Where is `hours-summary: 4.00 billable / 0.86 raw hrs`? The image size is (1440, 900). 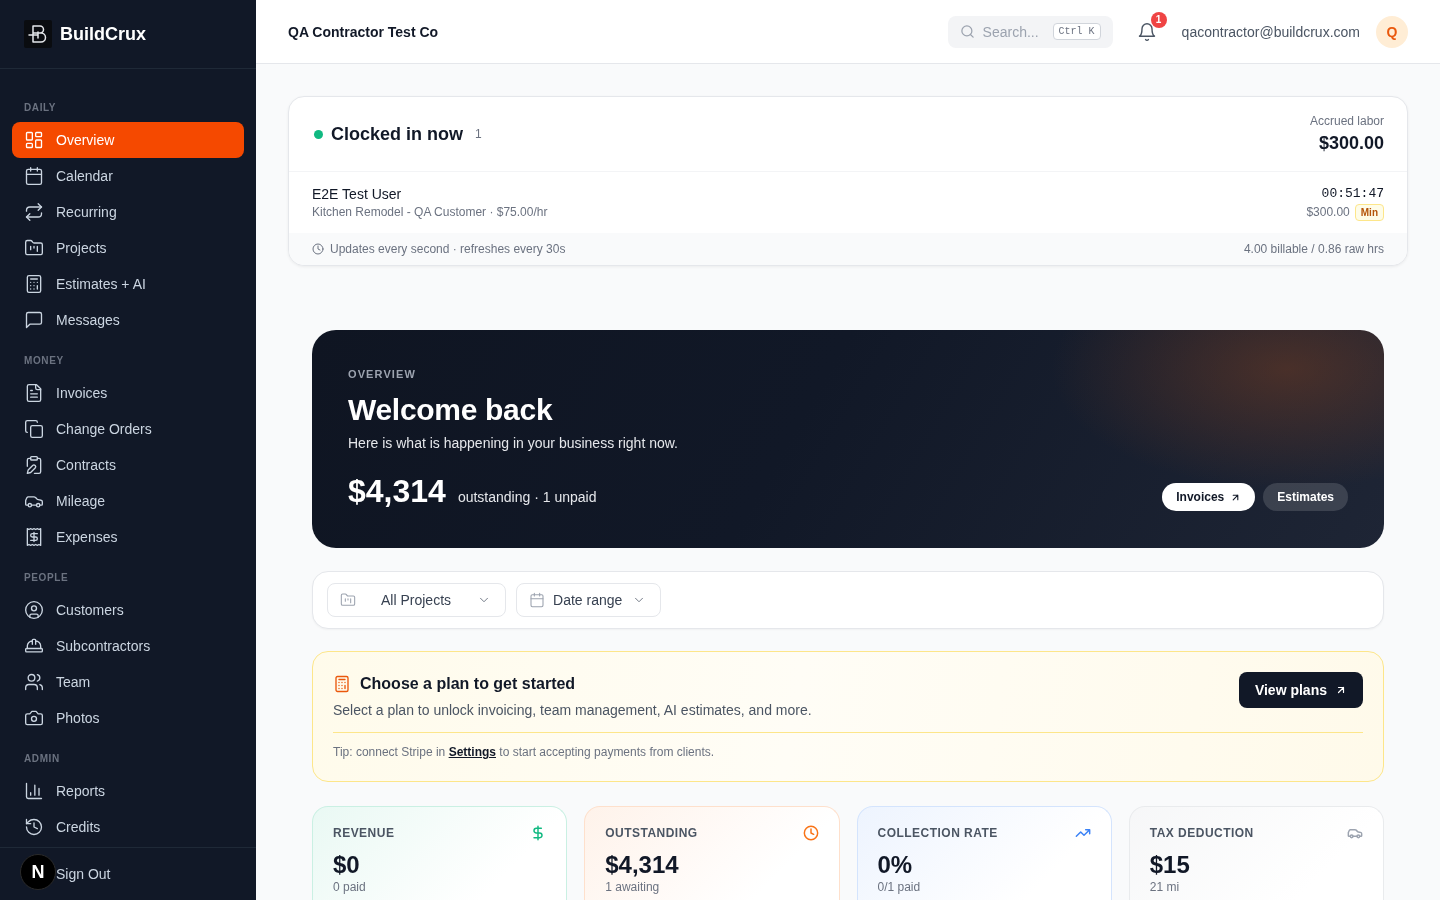 hours-summary: 4.00 billable / 0.86 raw hrs is located at coordinates (1313, 249).